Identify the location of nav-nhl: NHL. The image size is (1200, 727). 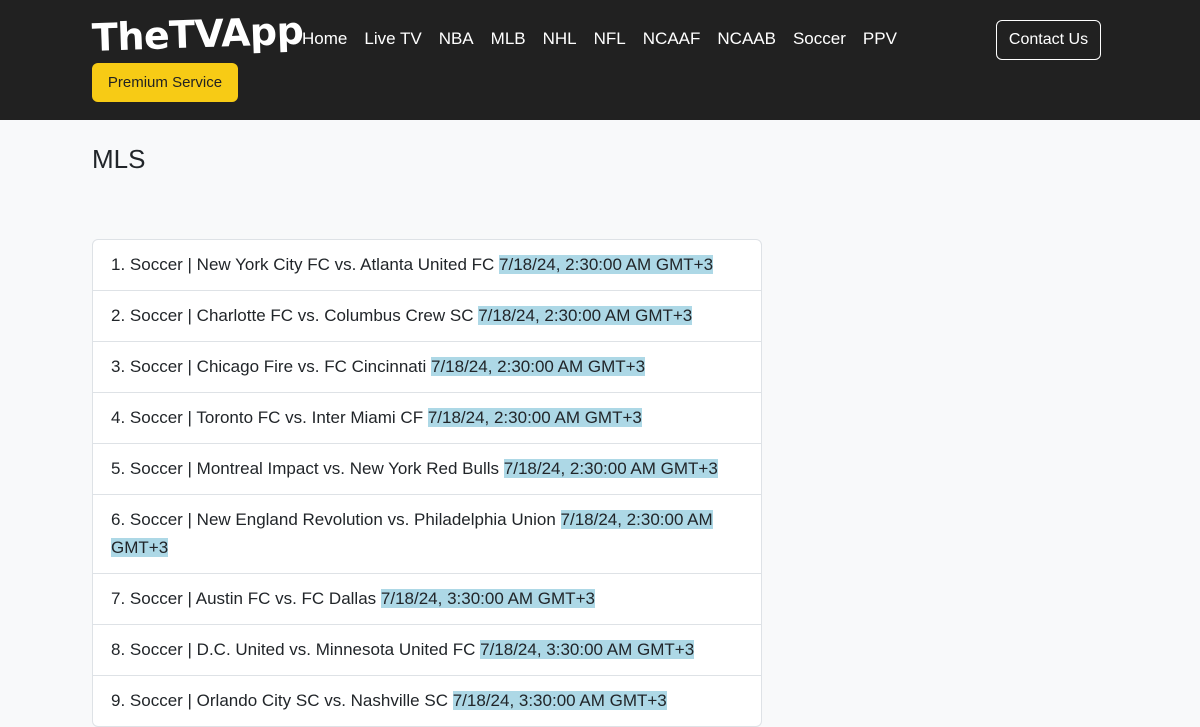
(560, 39).